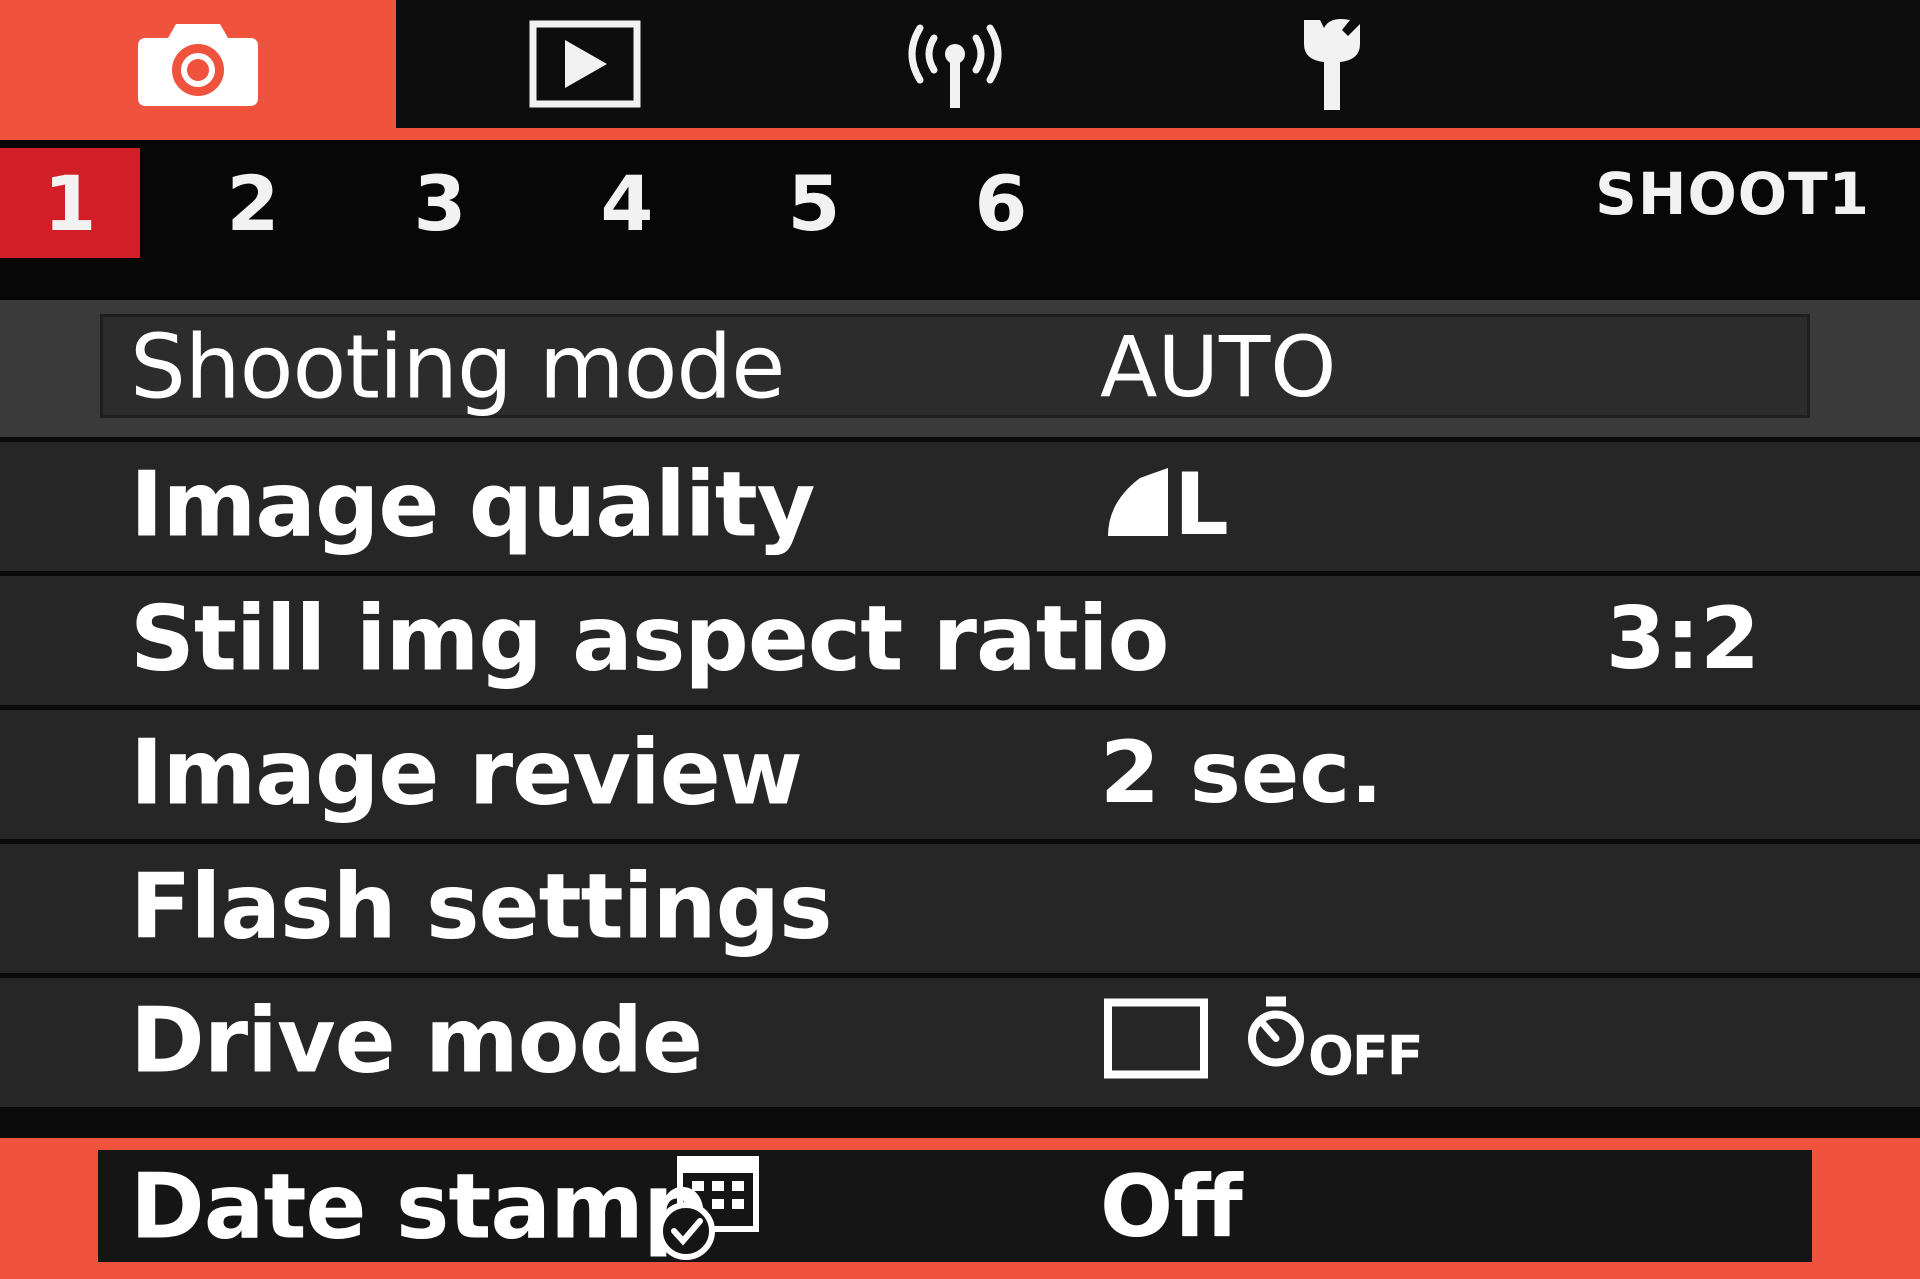 This screenshot has height=1279, width=1920. What do you see at coordinates (627, 203) in the screenshot?
I see `page-tab-4: 4` at bounding box center [627, 203].